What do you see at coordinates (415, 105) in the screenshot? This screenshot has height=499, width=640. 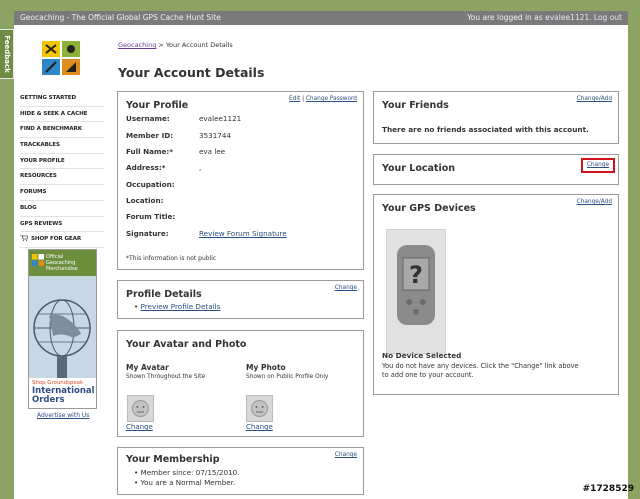 I see `friends-title: Your Friends` at bounding box center [415, 105].